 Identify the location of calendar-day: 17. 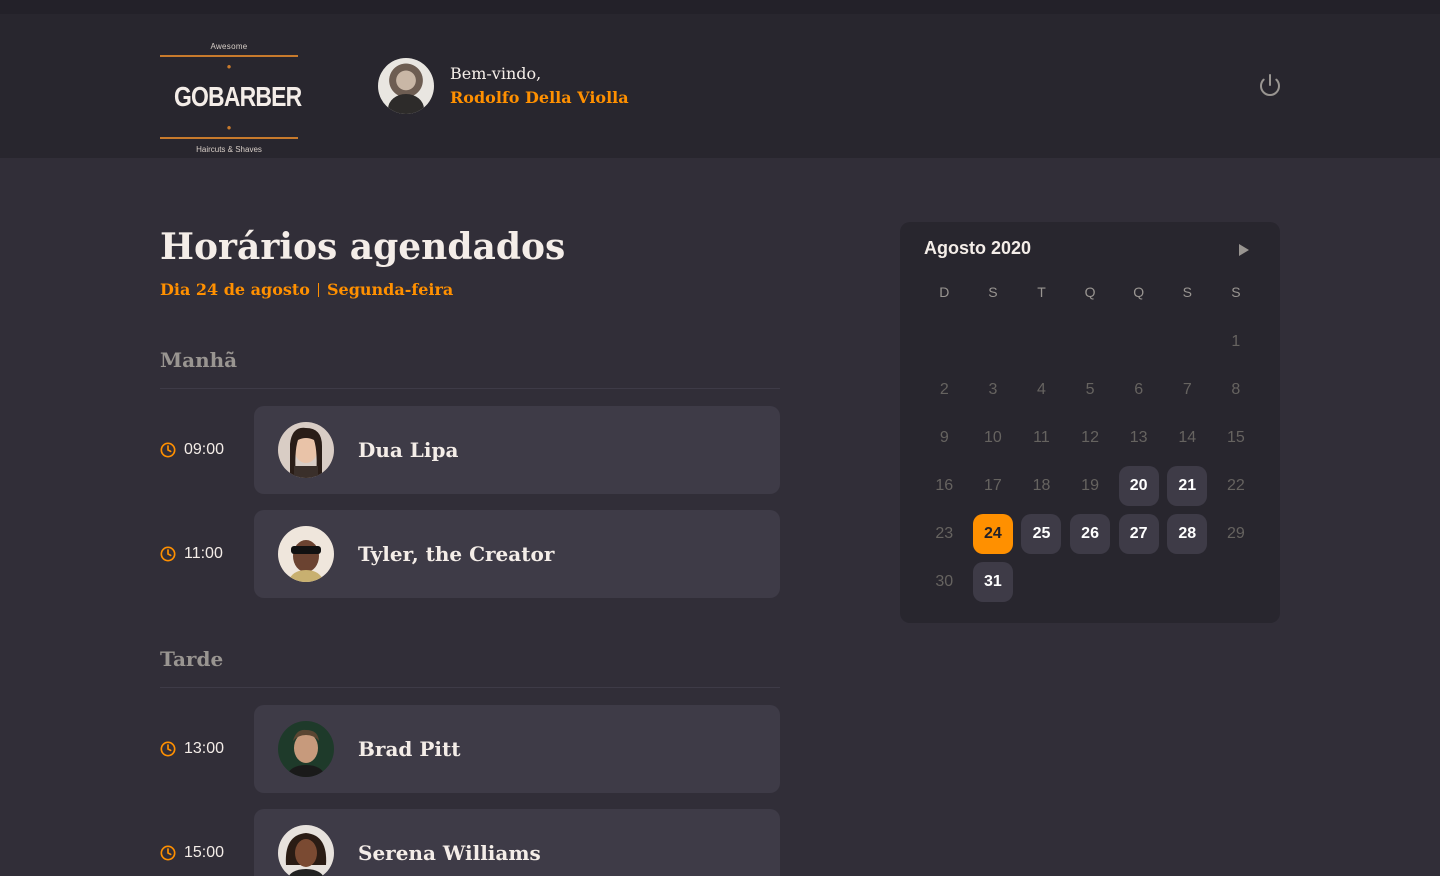
(992, 485).